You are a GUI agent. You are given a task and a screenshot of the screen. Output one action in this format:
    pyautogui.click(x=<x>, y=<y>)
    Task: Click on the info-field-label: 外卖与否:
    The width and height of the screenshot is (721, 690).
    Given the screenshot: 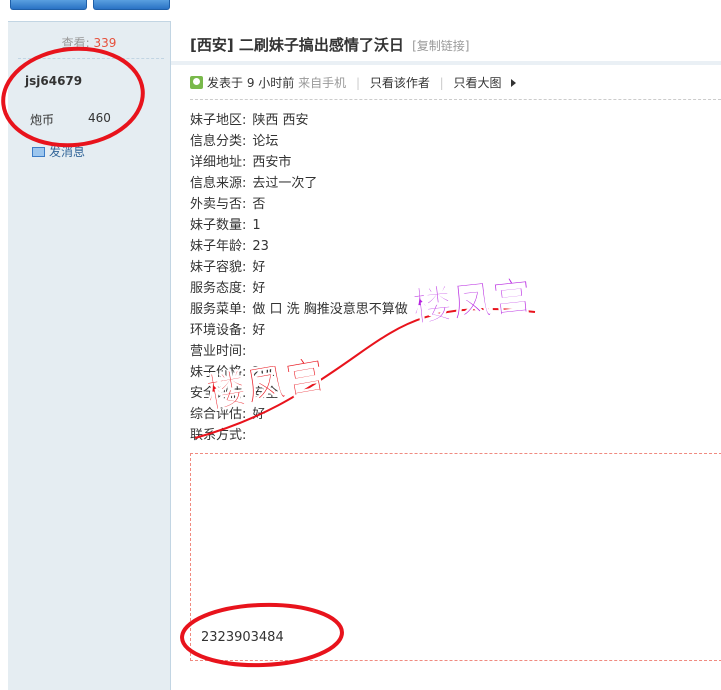 What is the action you would take?
    pyautogui.click(x=218, y=204)
    